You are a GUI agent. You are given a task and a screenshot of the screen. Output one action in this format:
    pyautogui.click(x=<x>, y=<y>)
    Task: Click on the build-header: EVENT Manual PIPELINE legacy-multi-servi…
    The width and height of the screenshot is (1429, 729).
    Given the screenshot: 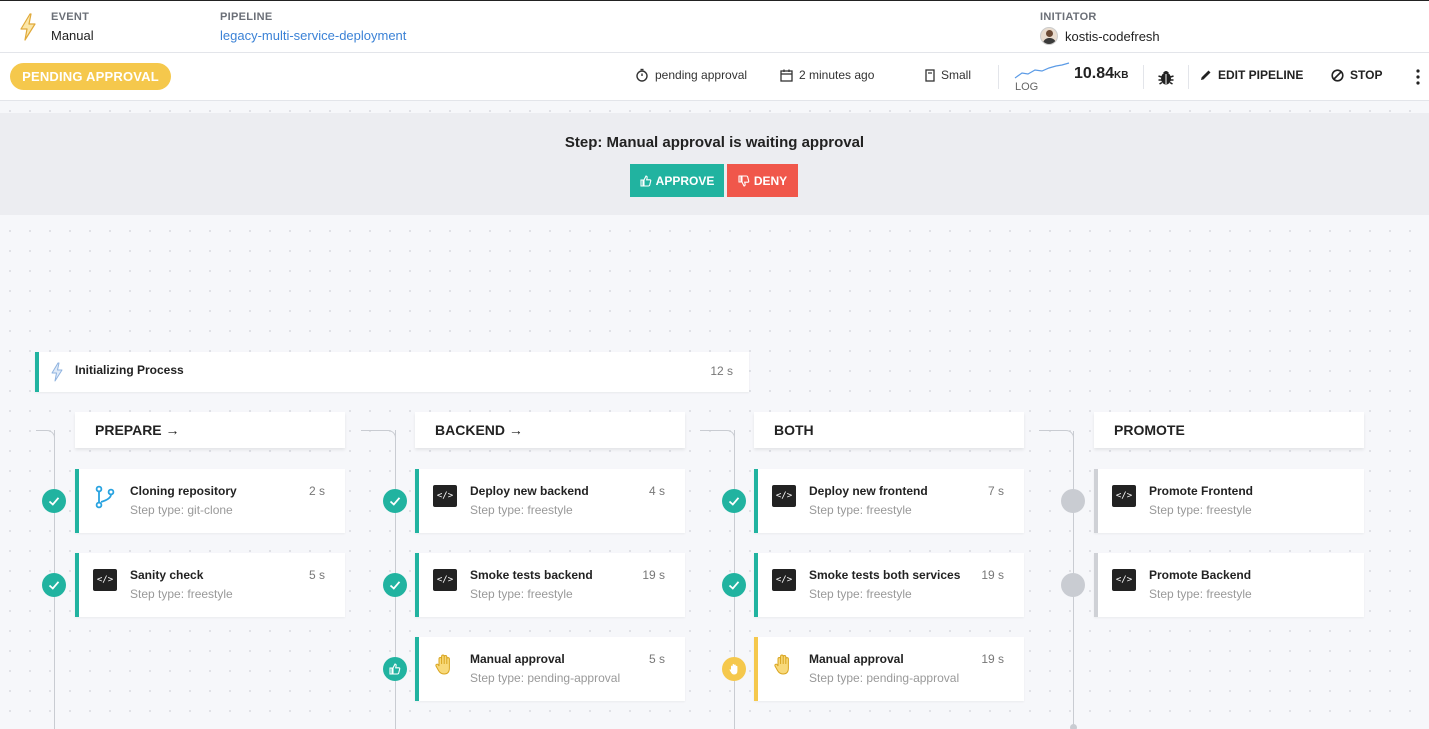 What is the action you would take?
    pyautogui.click(x=714, y=26)
    